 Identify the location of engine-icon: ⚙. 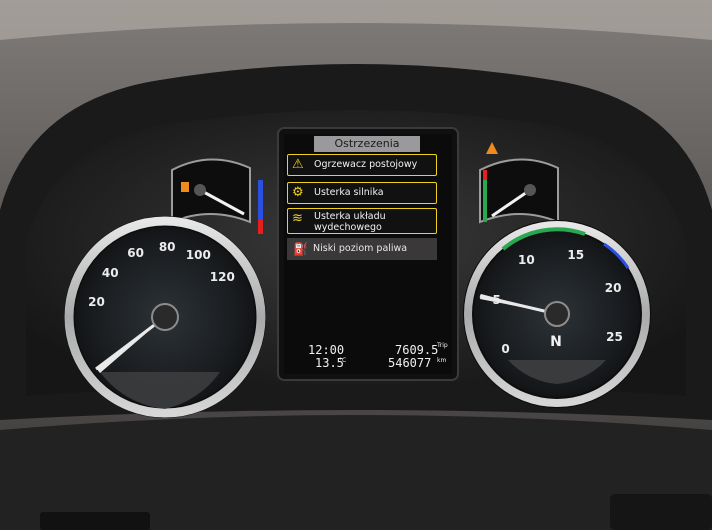
(298, 192).